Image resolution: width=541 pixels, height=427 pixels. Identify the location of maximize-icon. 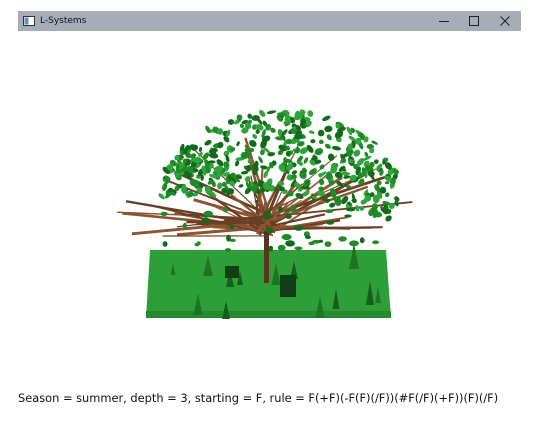
(474, 21).